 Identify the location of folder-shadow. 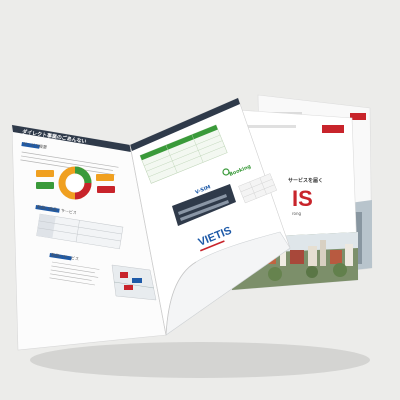
(200, 360).